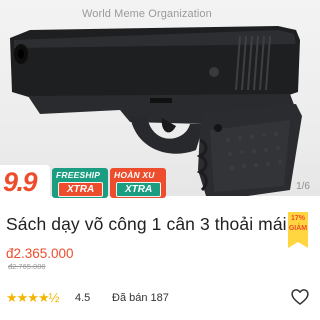 This screenshot has width=320, height=320. What do you see at coordinates (147, 14) in the screenshot?
I see `watermark-text: World Meme Organization` at bounding box center [147, 14].